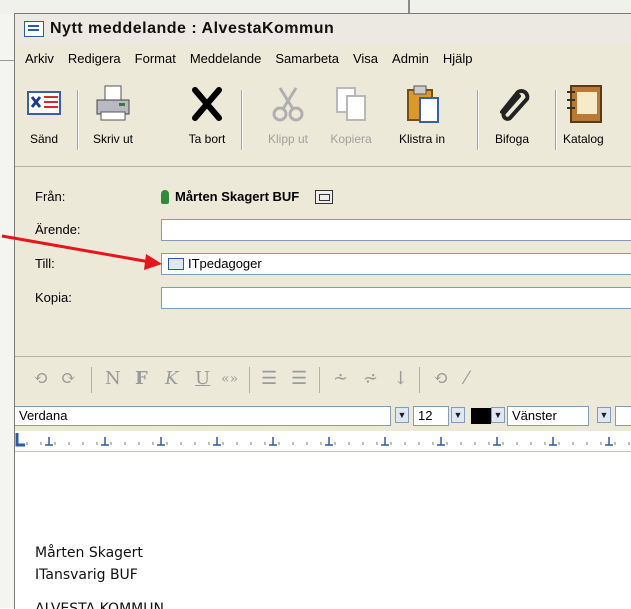 The width and height of the screenshot is (631, 609). What do you see at coordinates (340, 378) in the screenshot?
I see `decrease-indent-icon: ⩪` at bounding box center [340, 378].